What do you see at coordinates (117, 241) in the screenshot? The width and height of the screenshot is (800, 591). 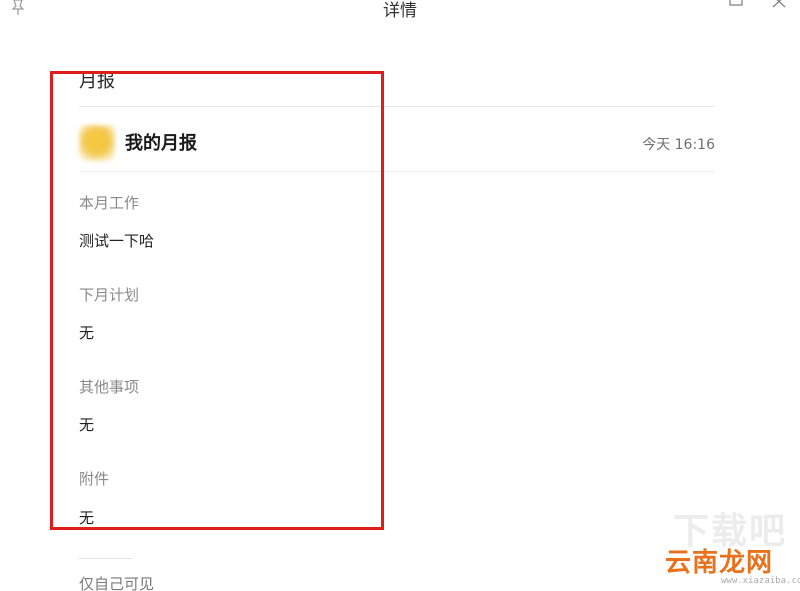 I see `section-value-this-month-work: 测试一下哈` at bounding box center [117, 241].